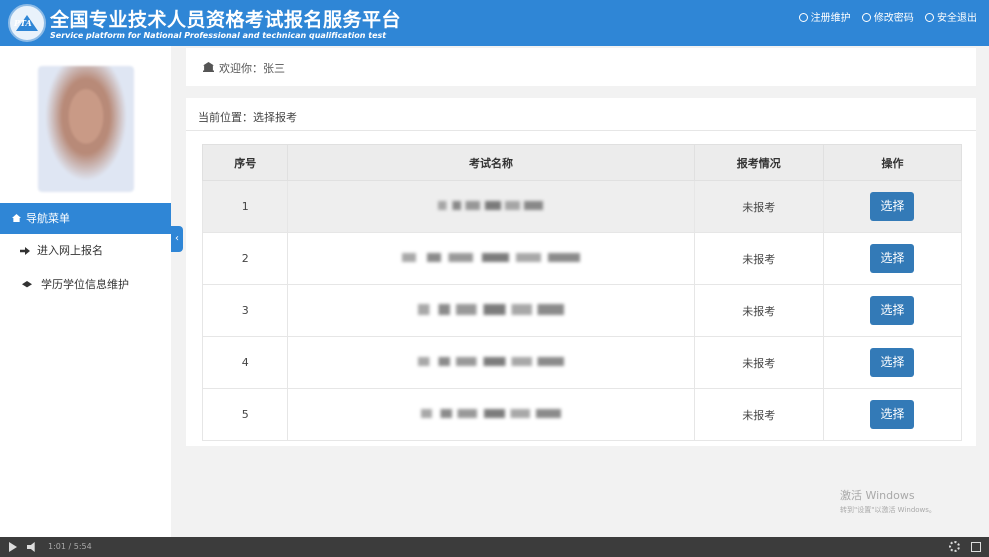  I want to click on pta-logo: PTA, so click(27, 23).